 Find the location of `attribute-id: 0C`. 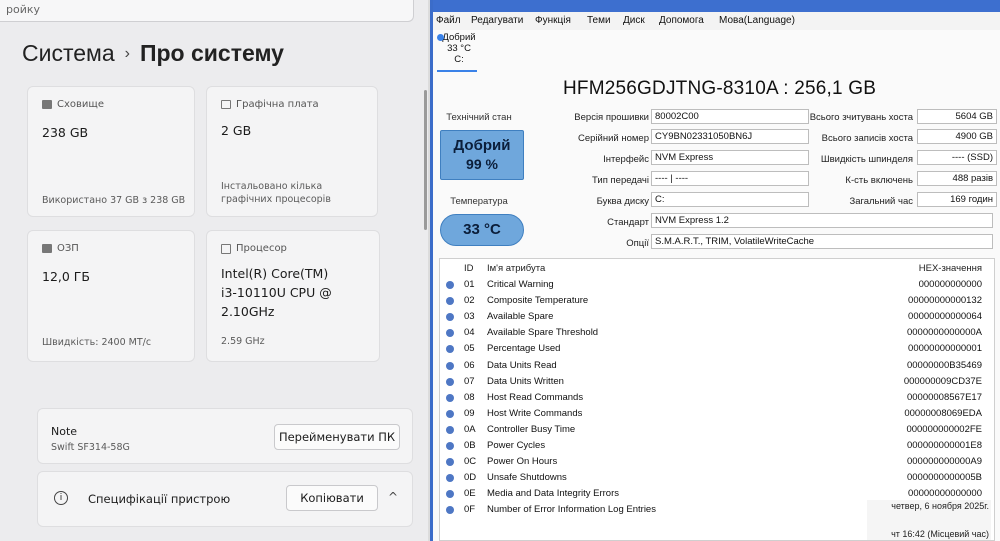

attribute-id: 0C is located at coordinates (470, 462).